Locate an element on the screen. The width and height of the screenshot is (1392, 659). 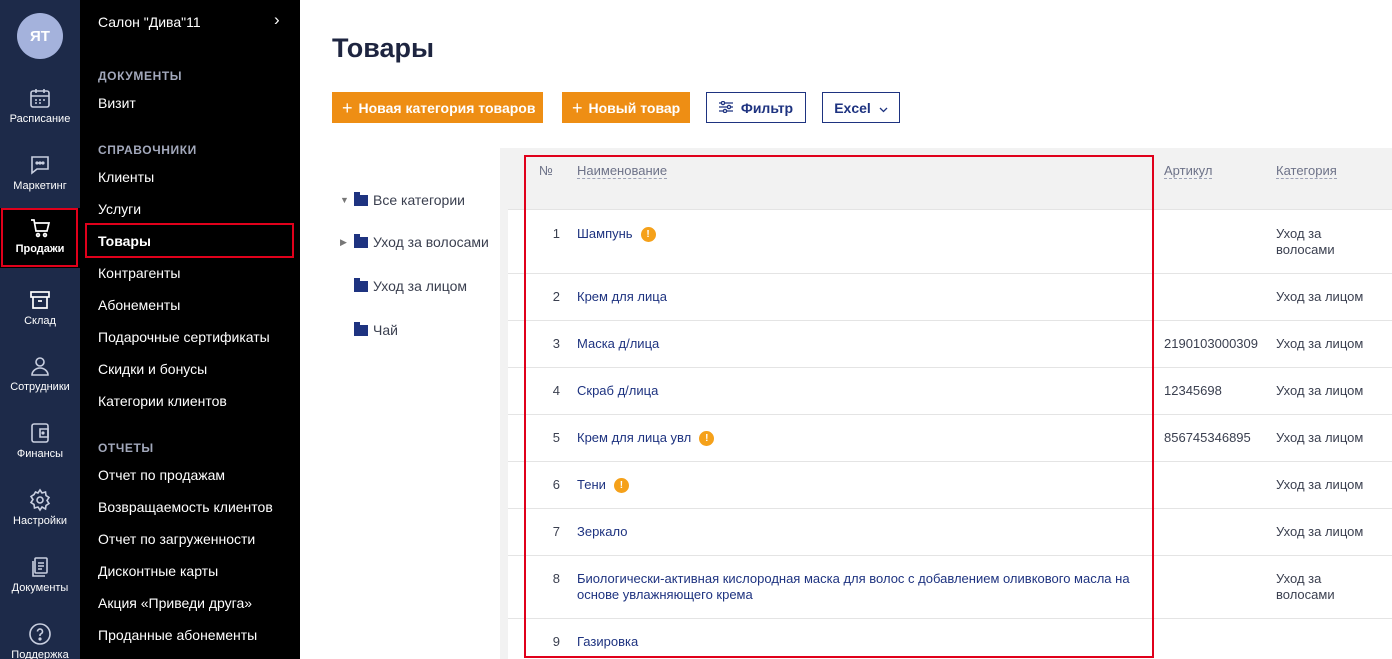
help-icon is located at coordinates (40, 634).